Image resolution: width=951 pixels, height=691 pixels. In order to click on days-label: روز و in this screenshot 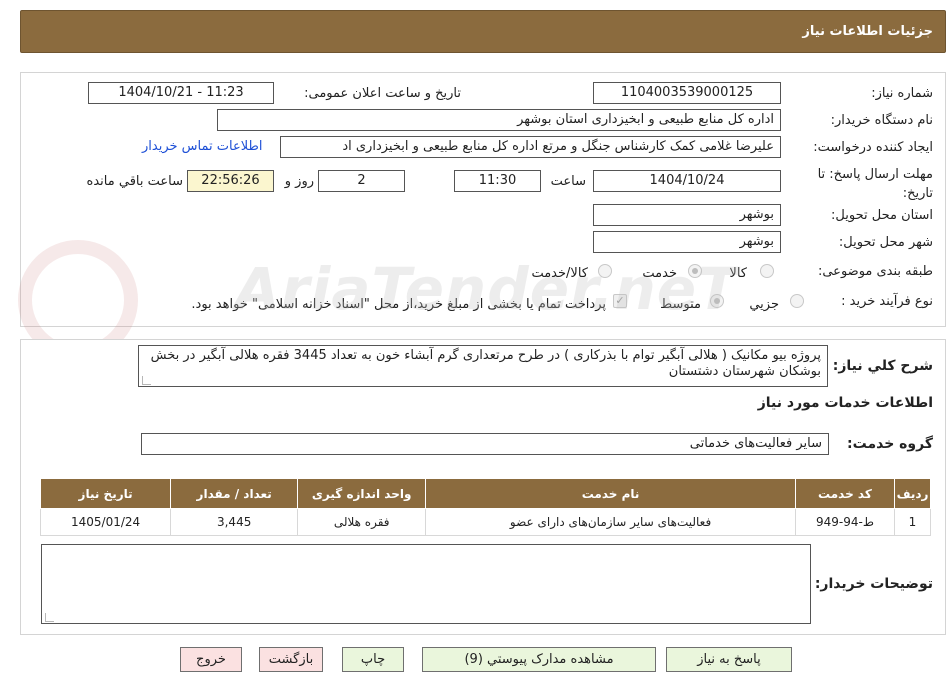, I will do `click(299, 181)`.